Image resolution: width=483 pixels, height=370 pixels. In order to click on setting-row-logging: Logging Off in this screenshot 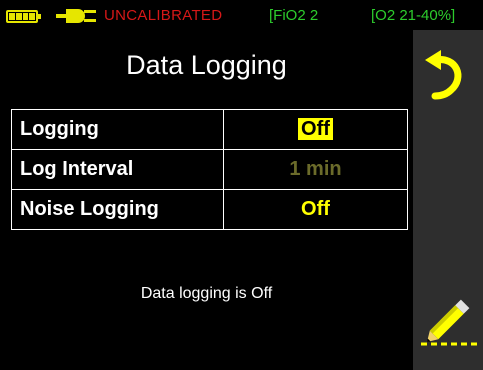, I will do `click(209, 129)`.